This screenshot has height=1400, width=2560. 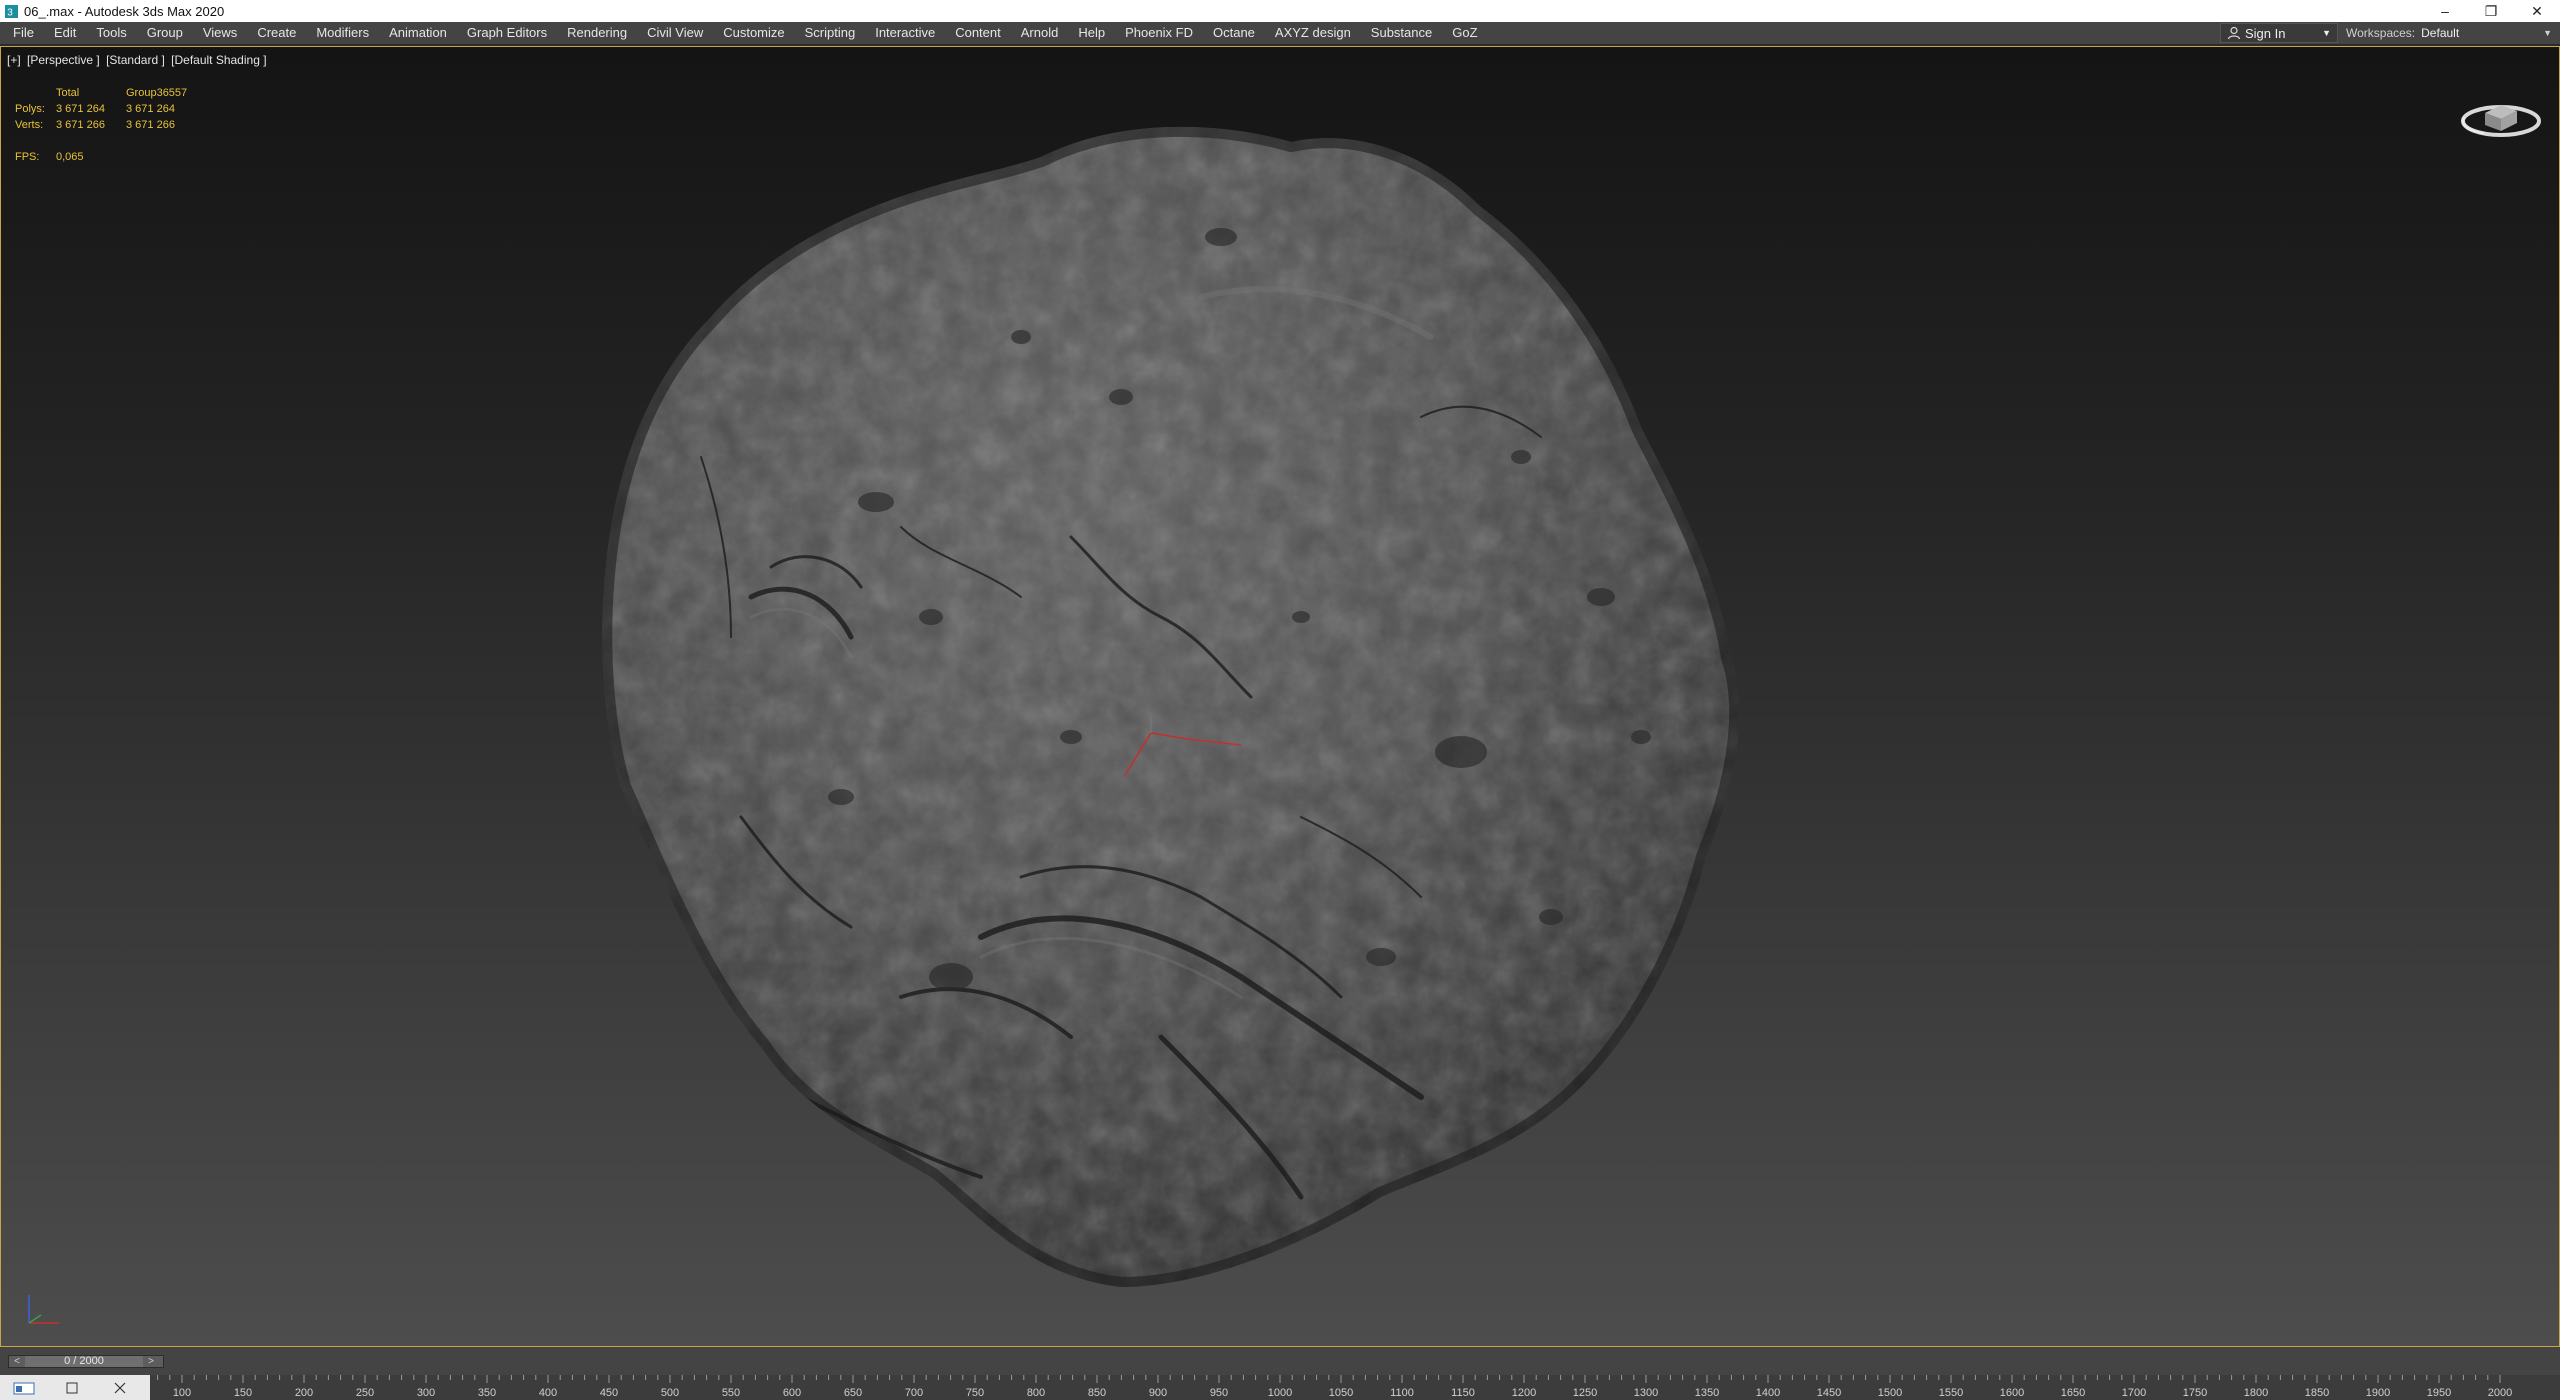 What do you see at coordinates (1463, 1393) in the screenshot?
I see `ruler-tick-label: 1150` at bounding box center [1463, 1393].